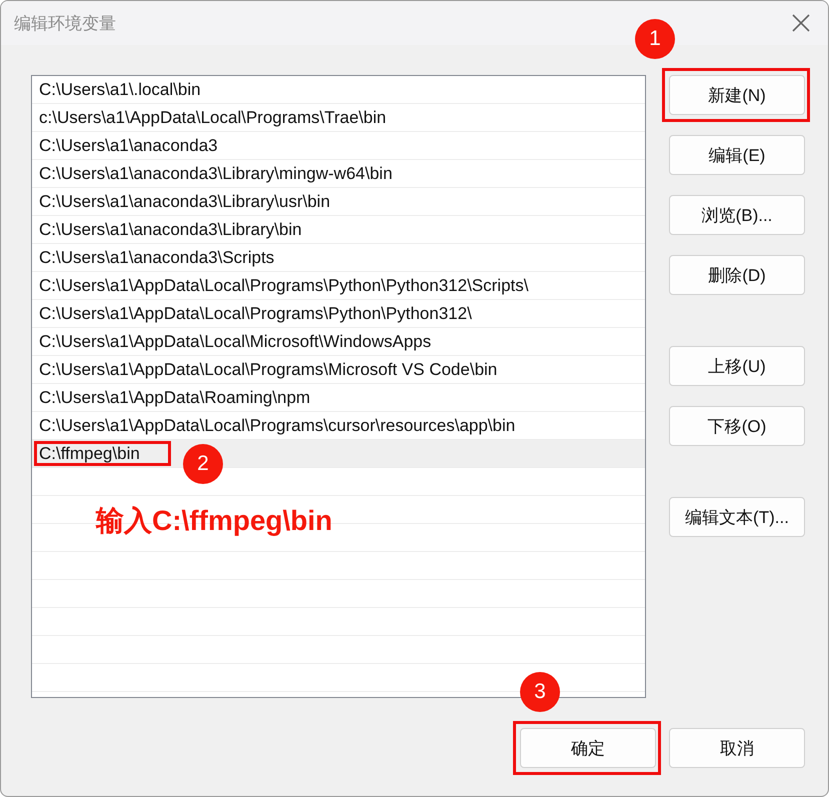 The image size is (829, 797). Describe the element at coordinates (338, 146) in the screenshot. I see `path-entry: C:\Users\a1\anaconda3` at that location.